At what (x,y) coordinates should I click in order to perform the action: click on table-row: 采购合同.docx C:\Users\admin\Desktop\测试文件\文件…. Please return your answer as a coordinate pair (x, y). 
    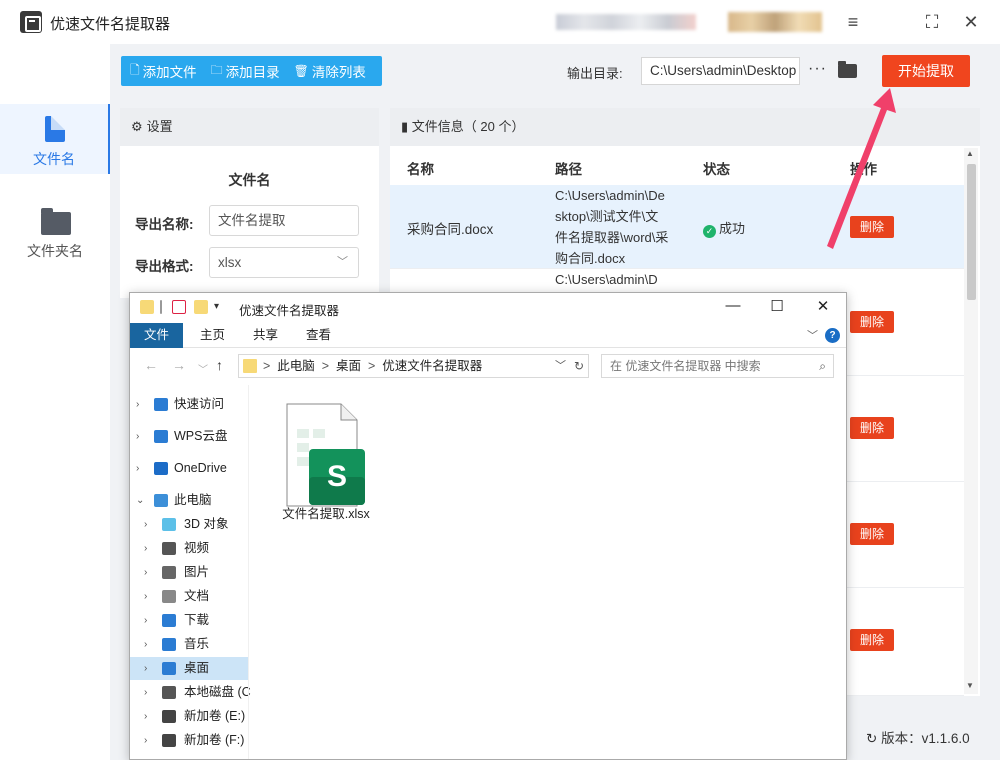
    Looking at the image, I should click on (677, 227).